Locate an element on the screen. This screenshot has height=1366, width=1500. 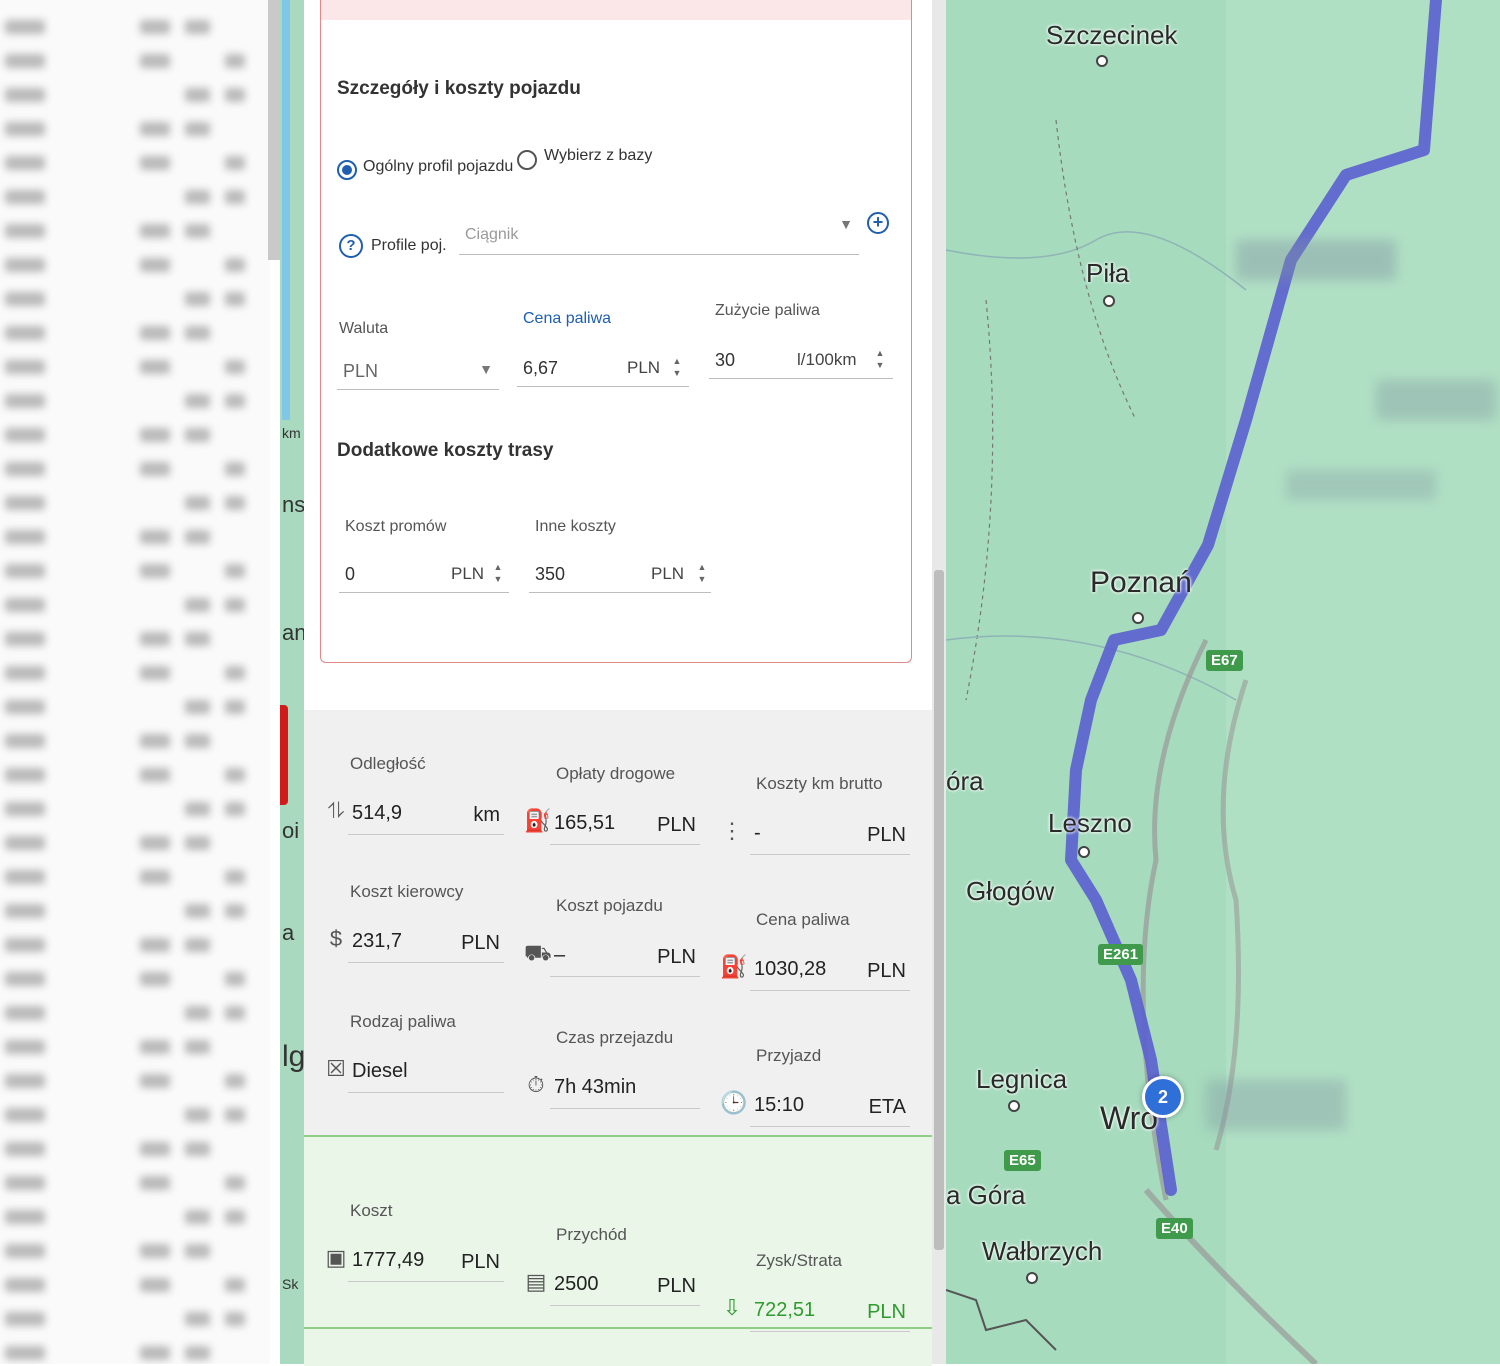
general-profile-label: Ogólny profil pojazdu is located at coordinates (438, 167).